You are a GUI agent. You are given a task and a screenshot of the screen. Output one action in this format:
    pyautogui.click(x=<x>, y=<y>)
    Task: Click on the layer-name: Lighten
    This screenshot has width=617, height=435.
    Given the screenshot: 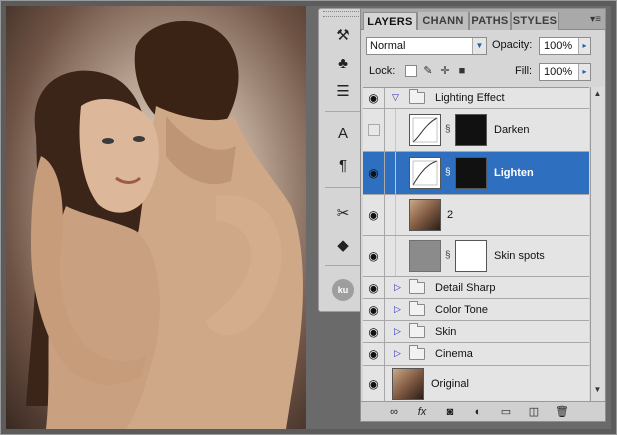 What is the action you would take?
    pyautogui.click(x=514, y=173)
    